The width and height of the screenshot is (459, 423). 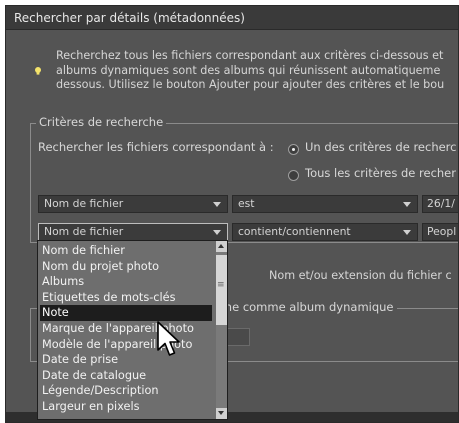 I want to click on criteria-hint: Nom et/ou extension du fichier c, so click(x=360, y=275).